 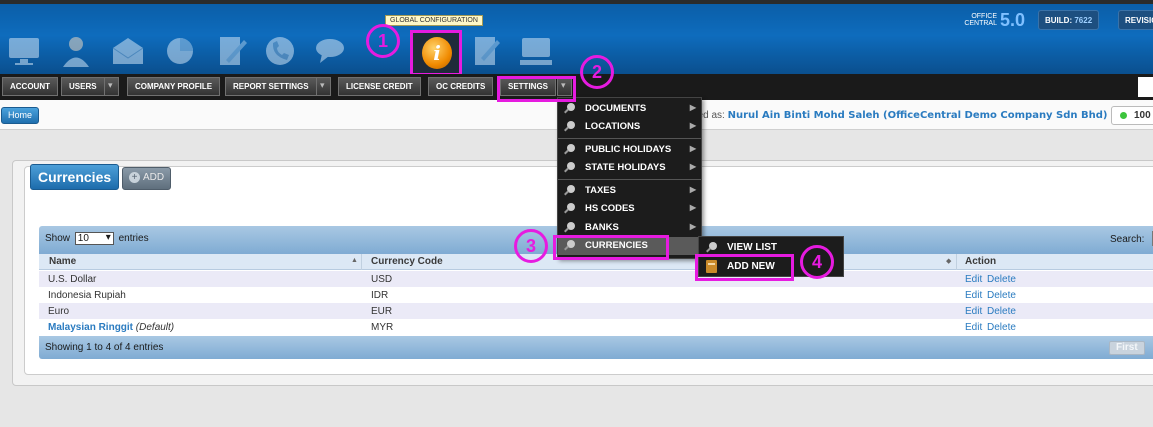 What do you see at coordinates (332, 51) in the screenshot?
I see `chat-icon` at bounding box center [332, 51].